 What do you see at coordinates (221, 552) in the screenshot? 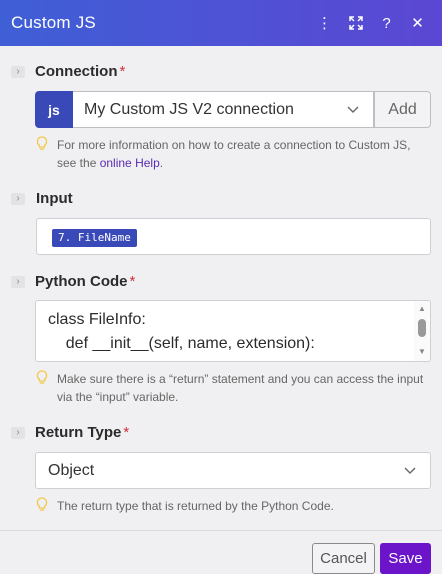
I see `modal-footer: Cancel Save` at bounding box center [221, 552].